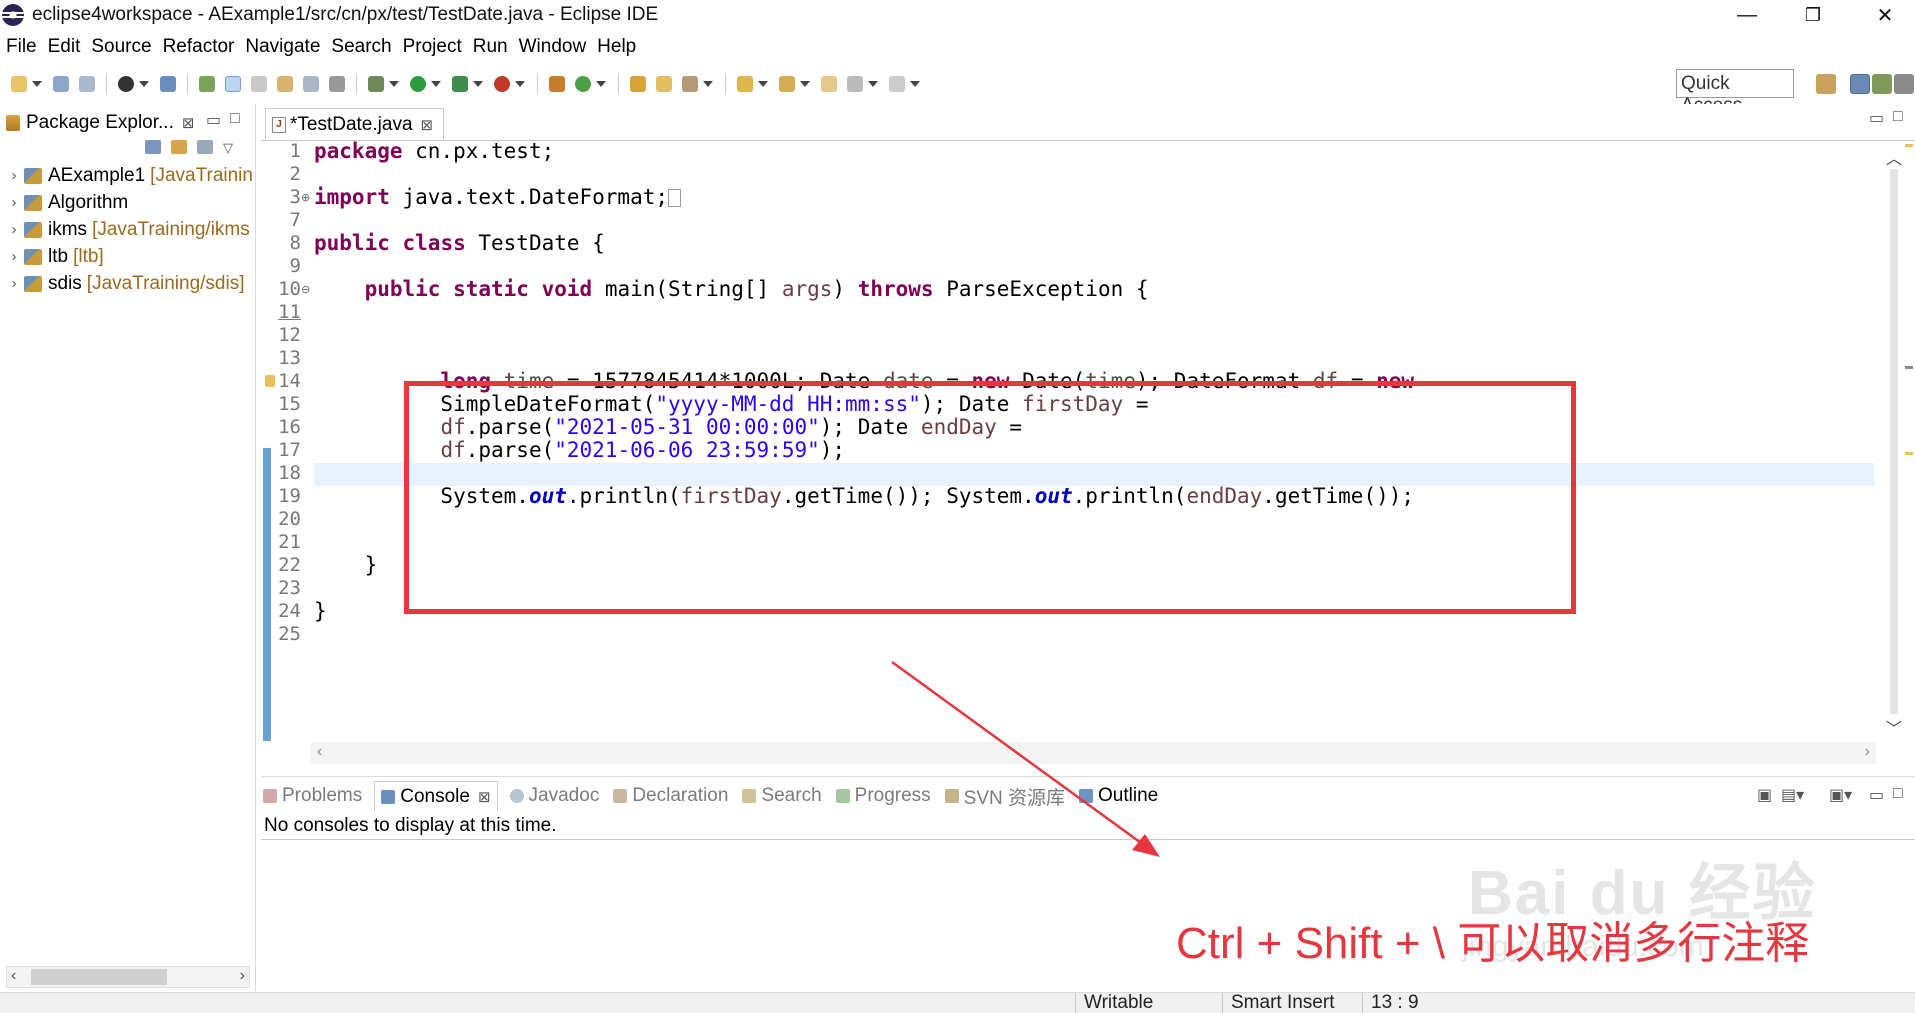 The image size is (1915, 1013). I want to click on warning-marker-icon, so click(270, 381).